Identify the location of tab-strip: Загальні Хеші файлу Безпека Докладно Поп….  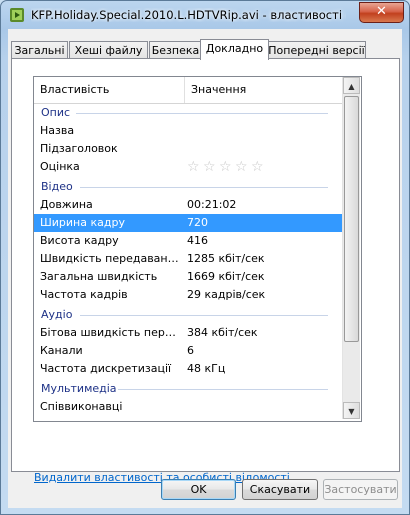
(205, 49).